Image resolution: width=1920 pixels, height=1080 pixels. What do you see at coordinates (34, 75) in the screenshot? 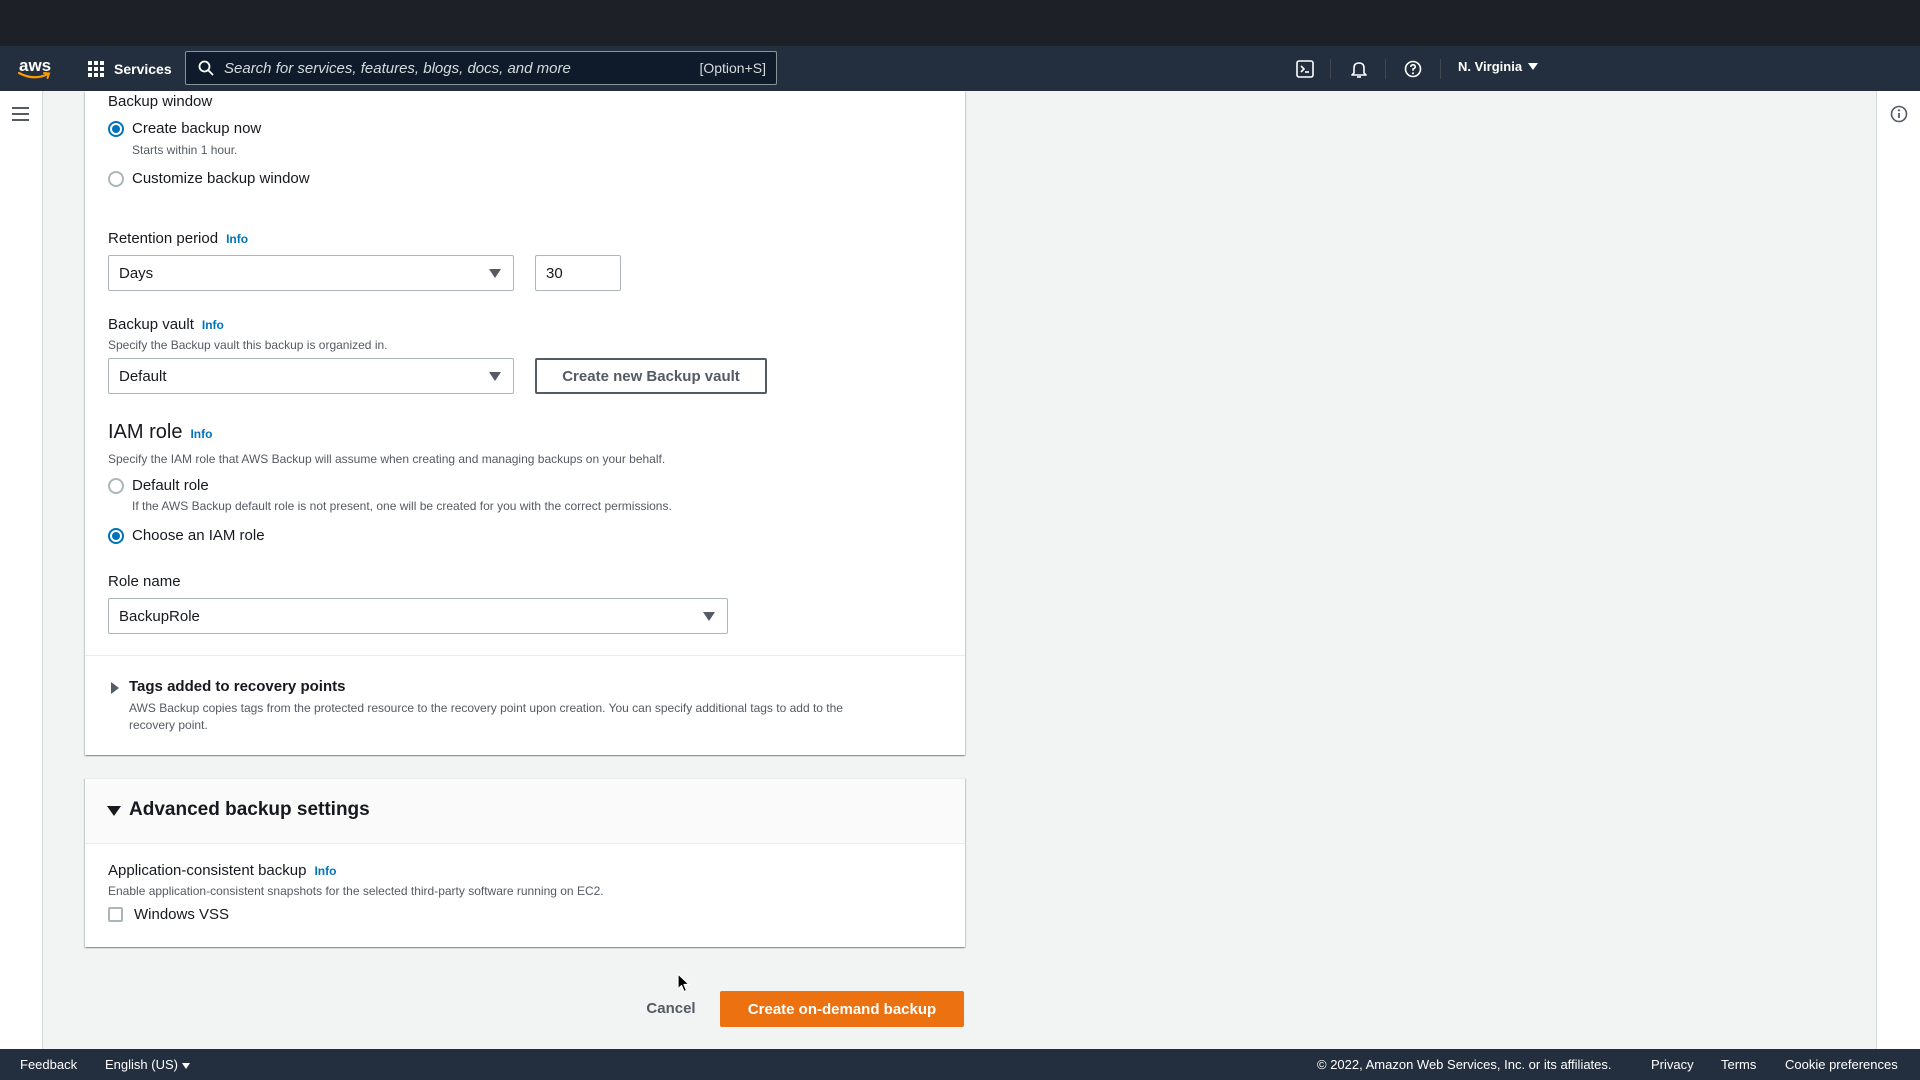
I see `aws-smile-icon` at bounding box center [34, 75].